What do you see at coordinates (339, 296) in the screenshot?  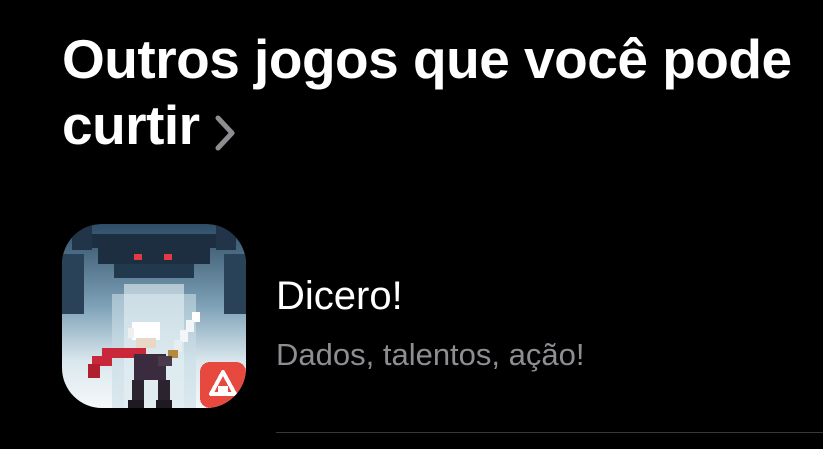 I see `app-name: Dicero!` at bounding box center [339, 296].